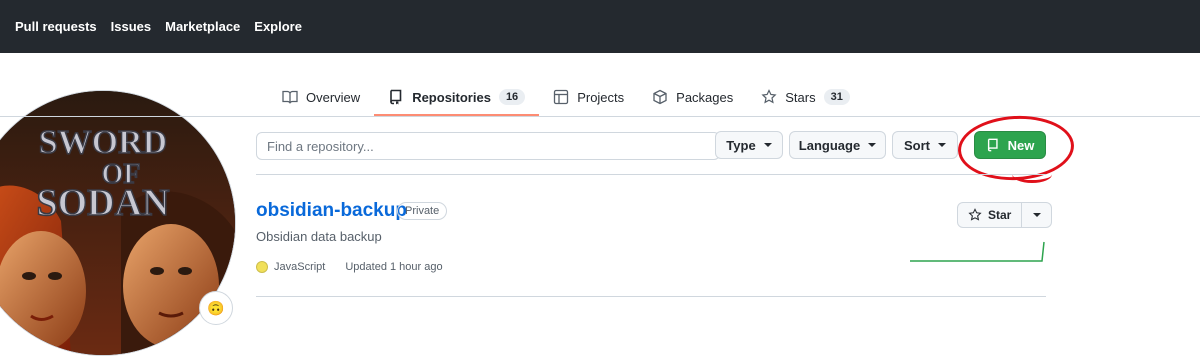  What do you see at coordinates (319, 236) in the screenshot?
I see `repo-description: Obsidian data backup` at bounding box center [319, 236].